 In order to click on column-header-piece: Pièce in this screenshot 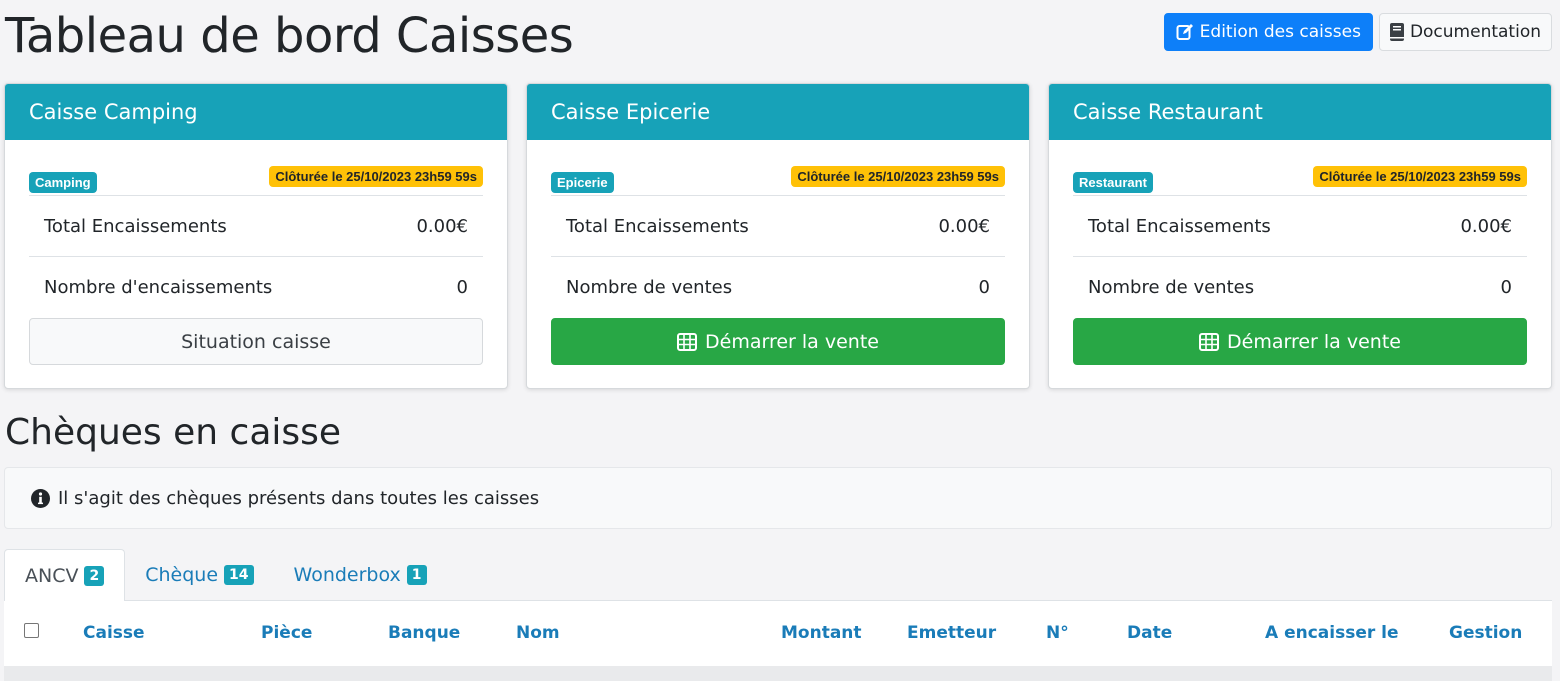, I will do `click(286, 633)`.